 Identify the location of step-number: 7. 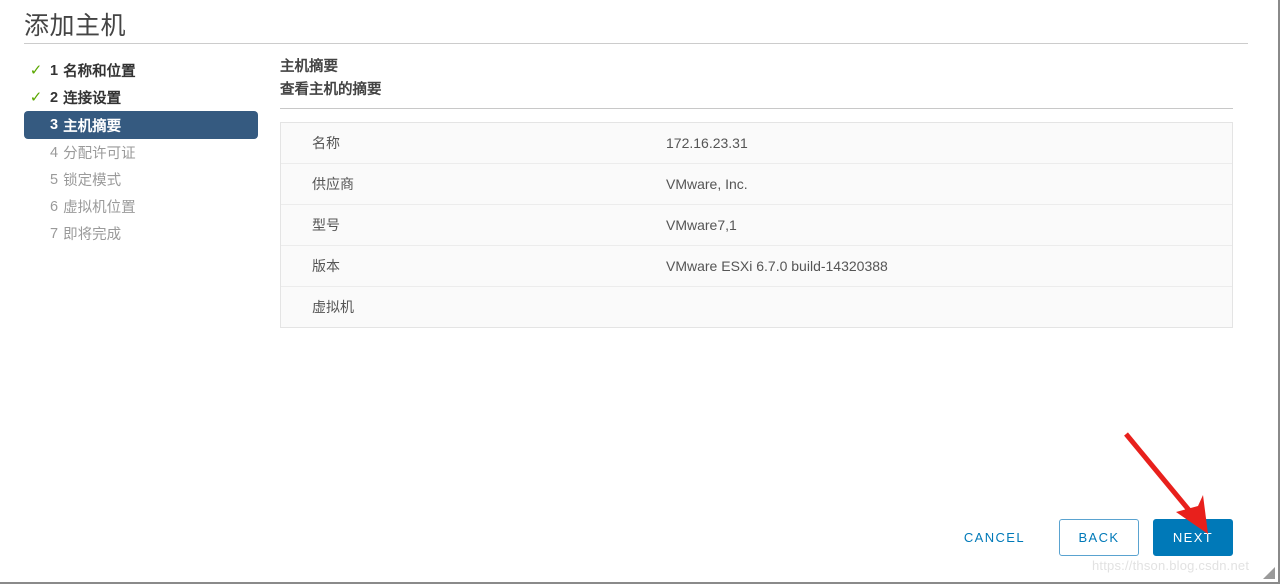
(54, 233).